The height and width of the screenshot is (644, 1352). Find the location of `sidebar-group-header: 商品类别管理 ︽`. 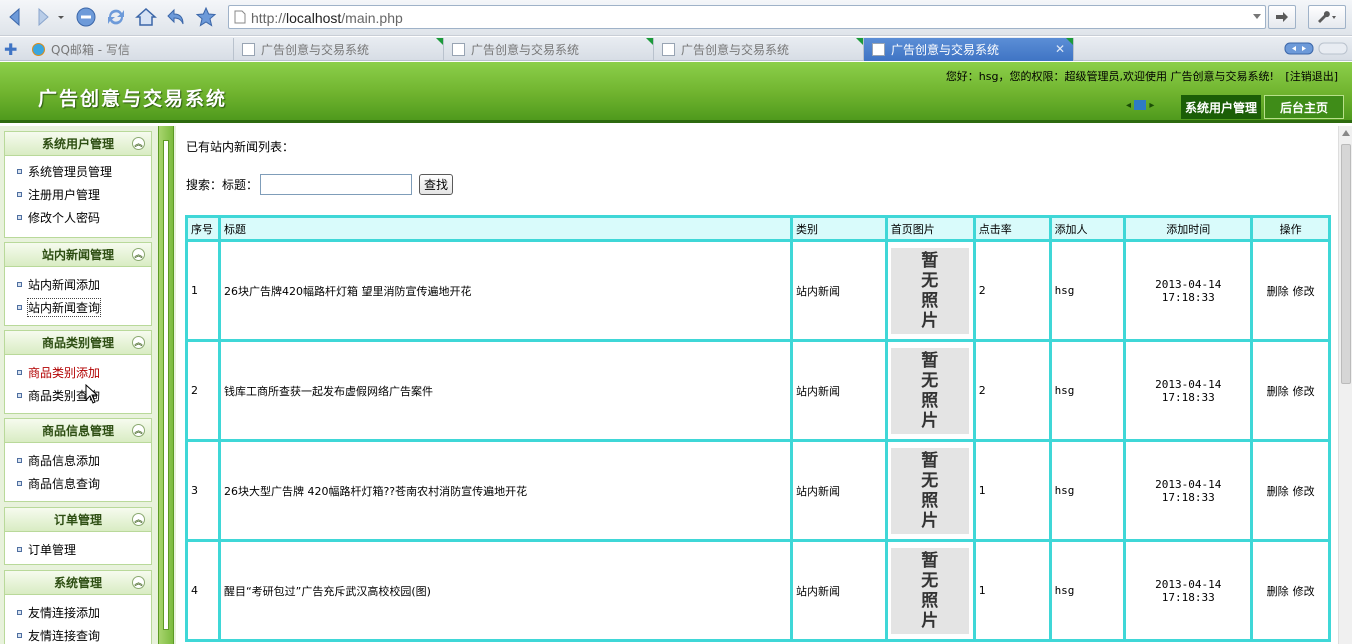

sidebar-group-header: 商品类别管理 ︽ is located at coordinates (78, 343).